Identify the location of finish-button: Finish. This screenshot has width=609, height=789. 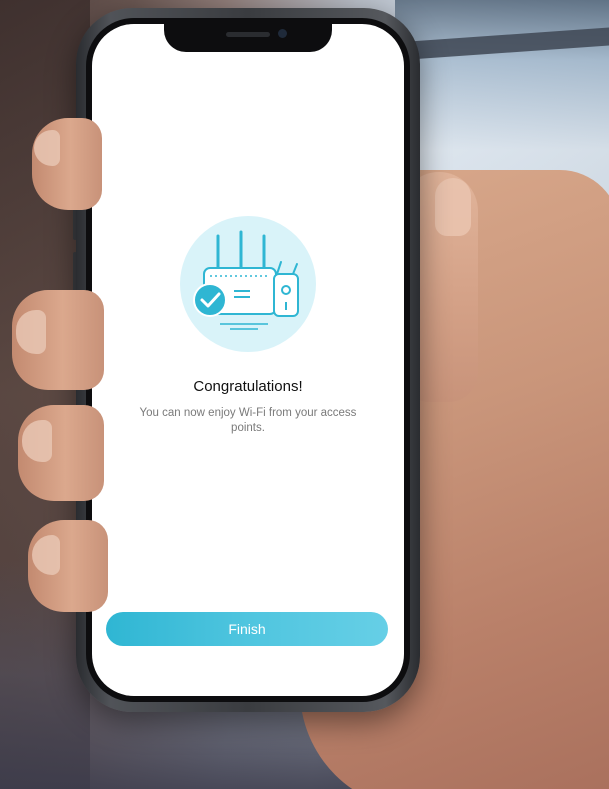
(247, 629).